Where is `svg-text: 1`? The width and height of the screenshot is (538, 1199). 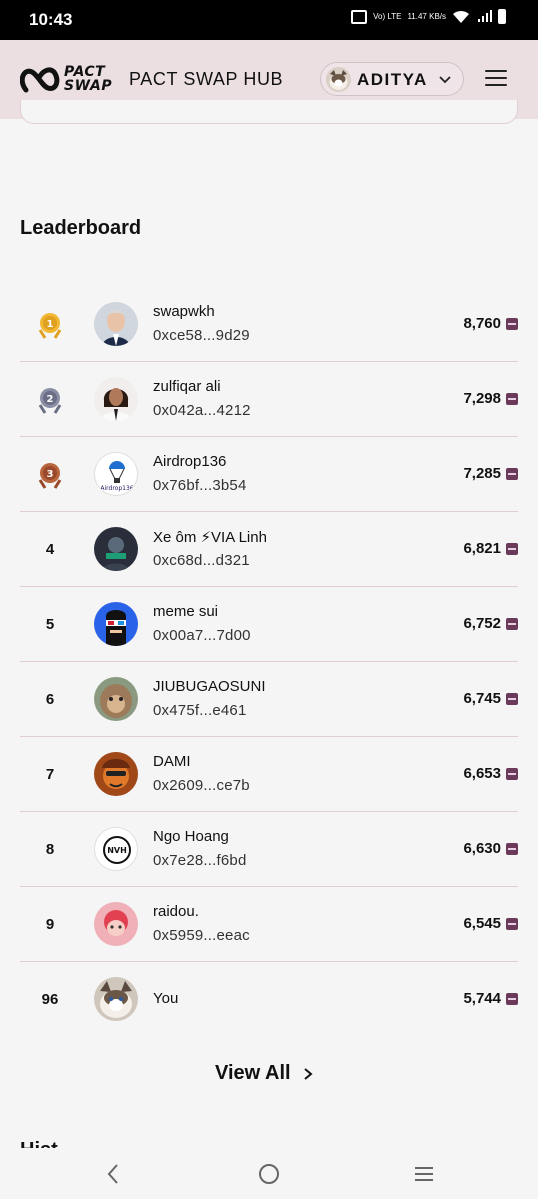
svg-text: 1 is located at coordinates (50, 324).